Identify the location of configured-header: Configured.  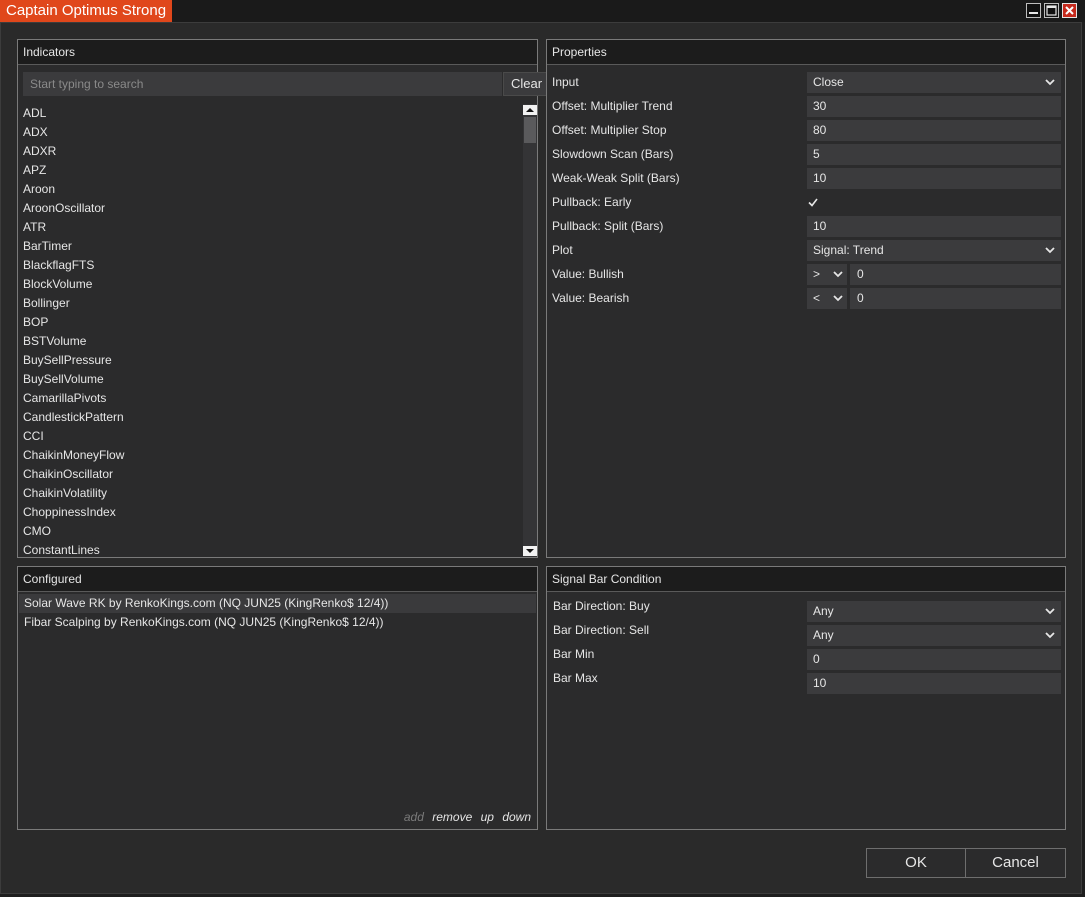
(277, 579).